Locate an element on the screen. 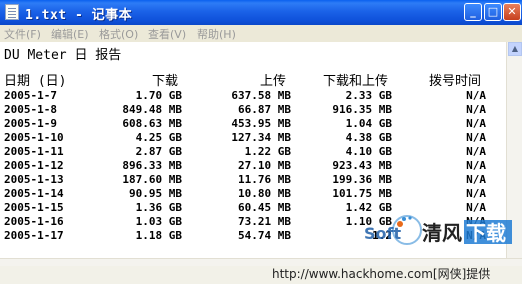  scroll-up-icon: ▲ is located at coordinates (515, 49).